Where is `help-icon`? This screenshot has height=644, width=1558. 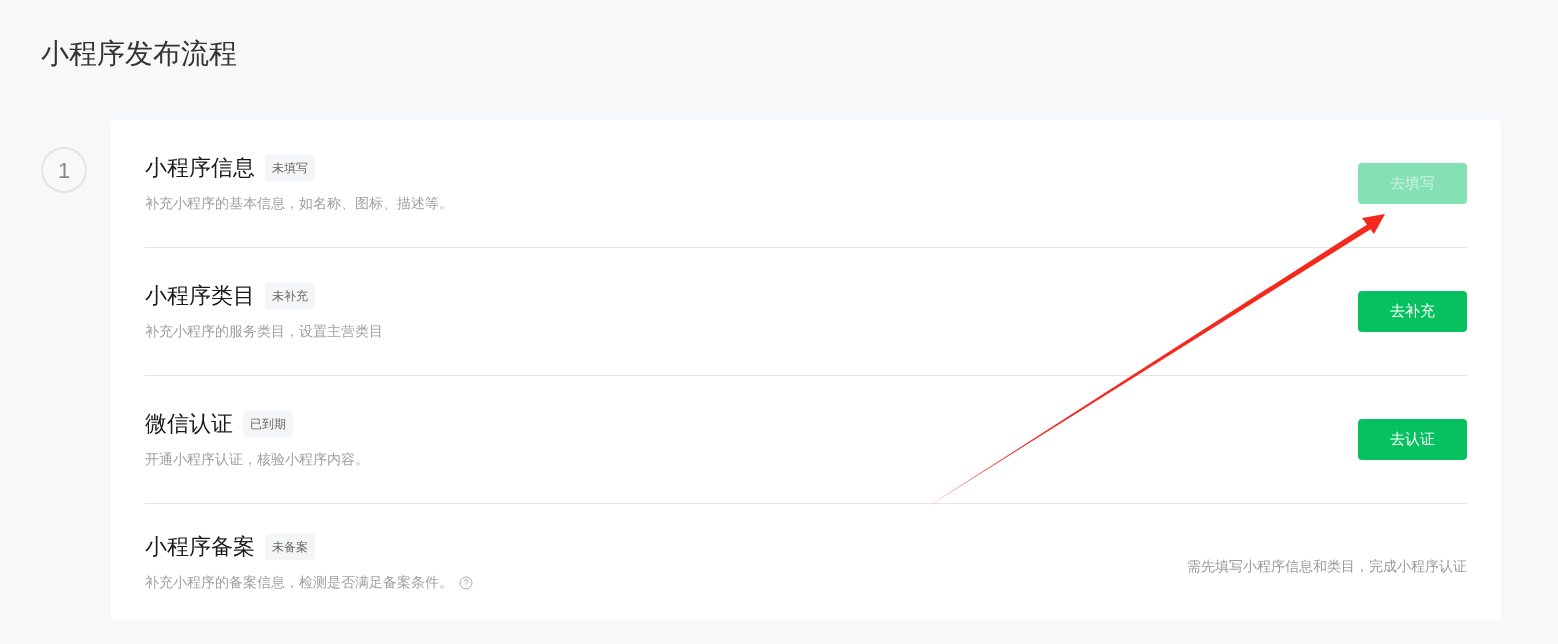 help-icon is located at coordinates (466, 582).